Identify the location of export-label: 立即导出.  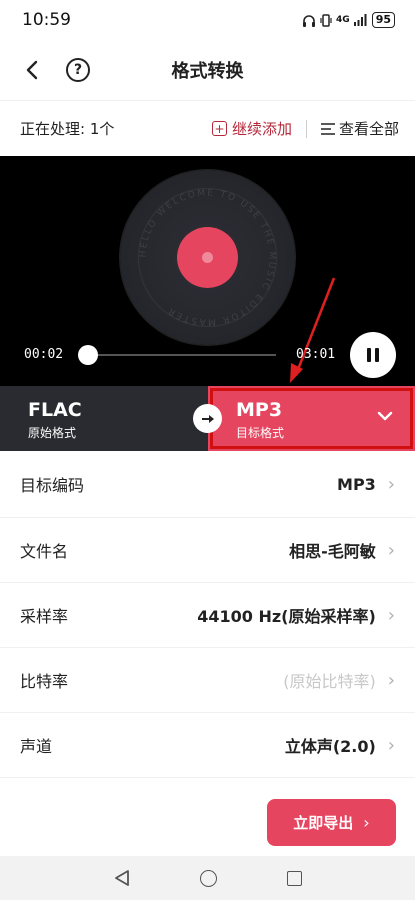
(323, 822).